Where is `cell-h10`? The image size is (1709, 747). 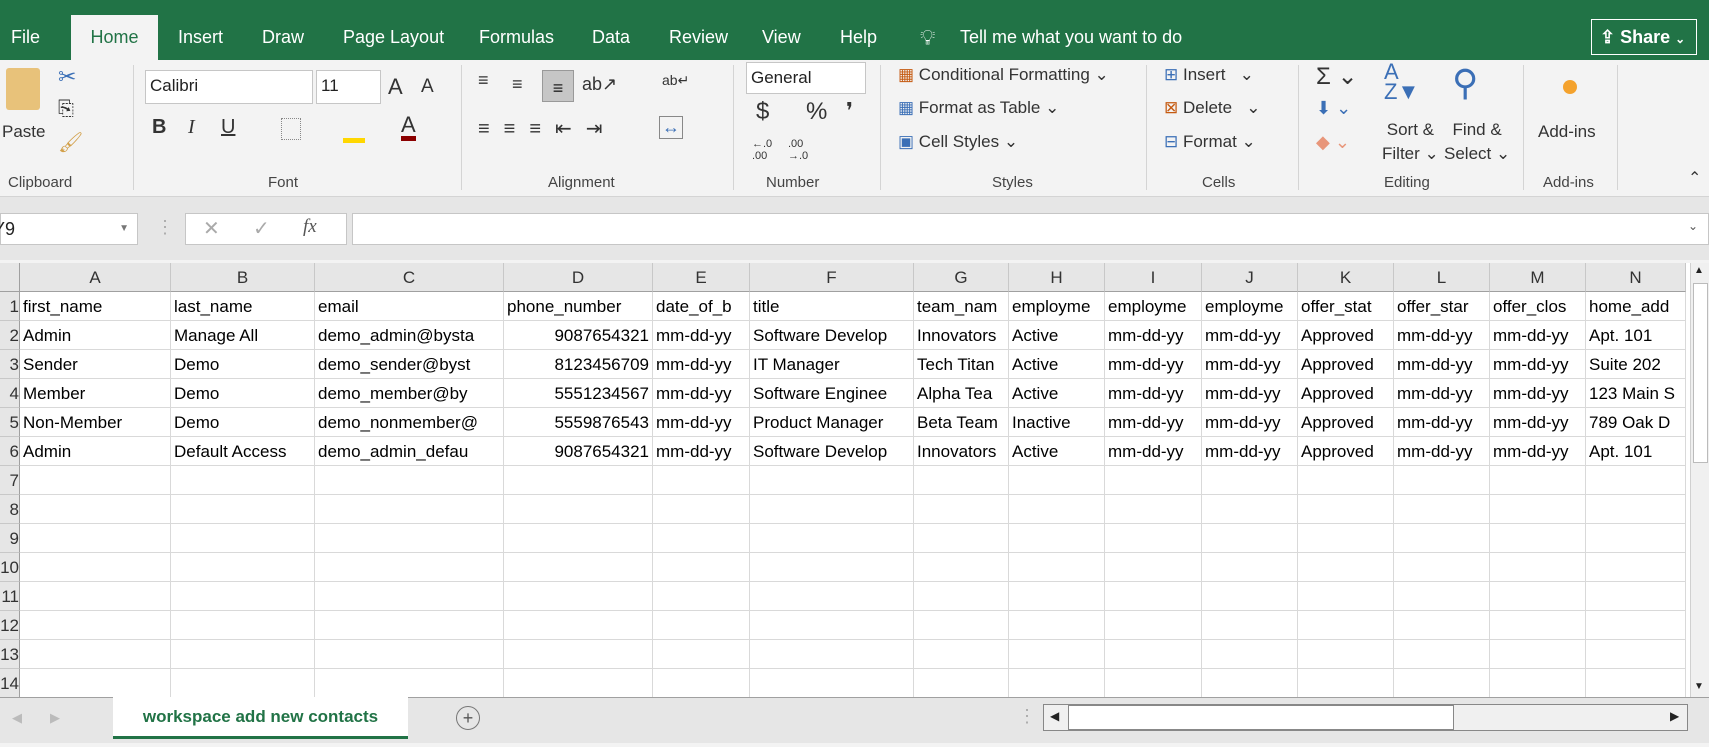 cell-h10 is located at coordinates (1057, 567).